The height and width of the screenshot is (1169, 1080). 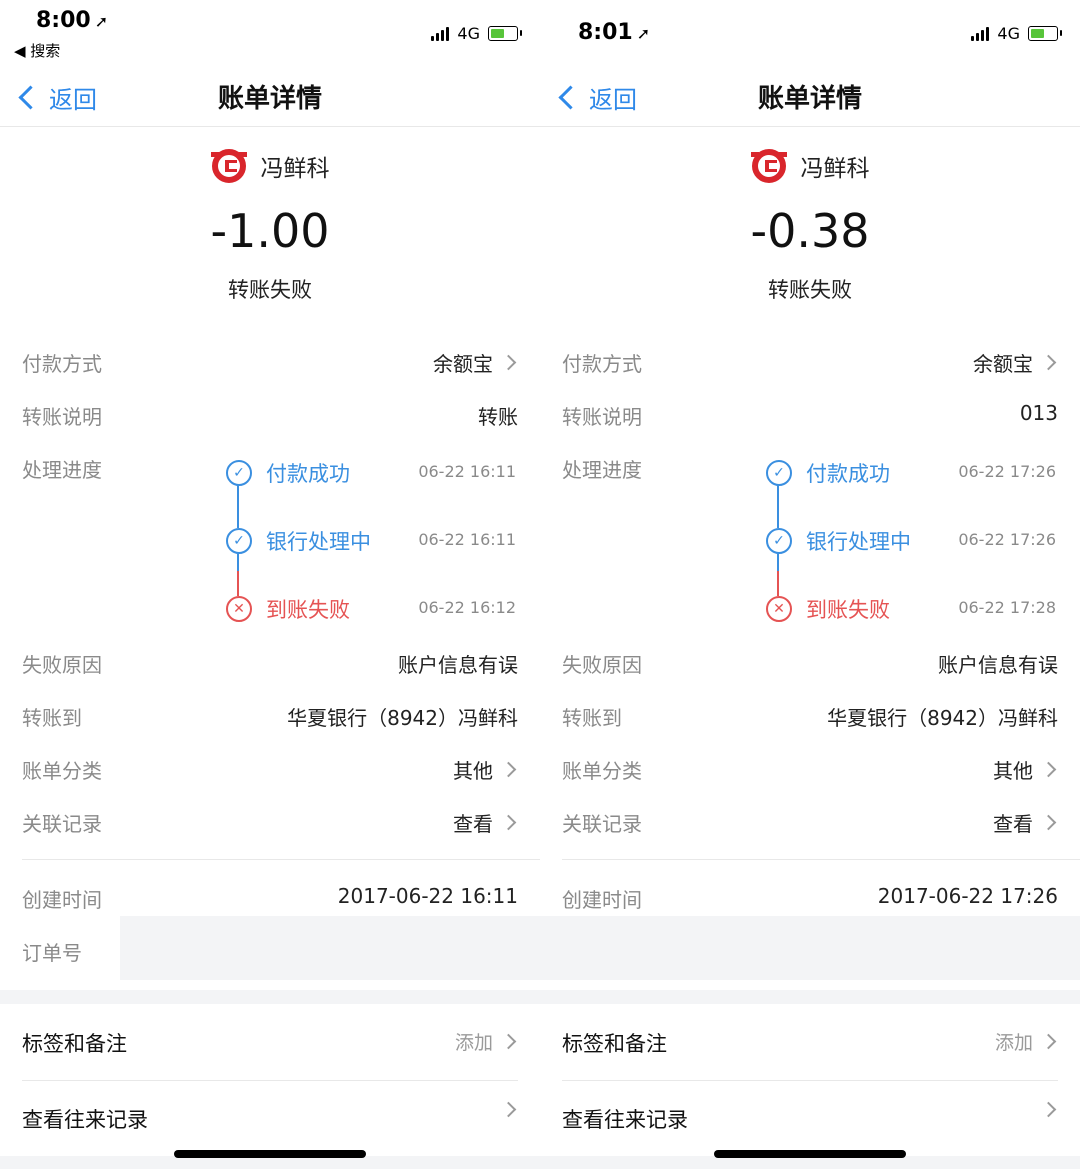 What do you see at coordinates (371, 475) in the screenshot?
I see `progress-step: ✓ 付款成功 06-22 16:11` at bounding box center [371, 475].